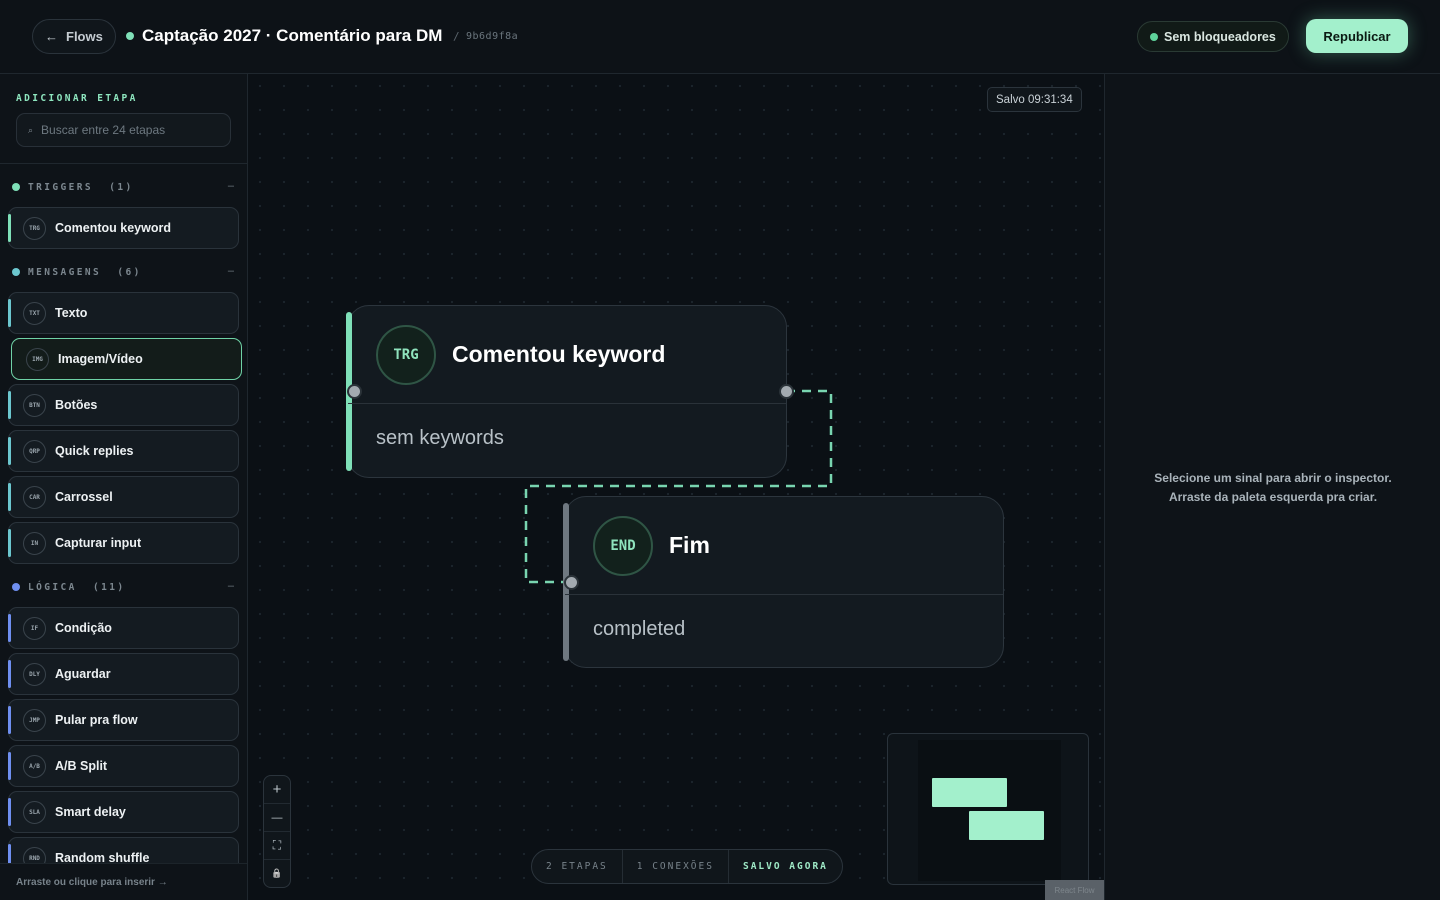  I want to click on palette-item-carrossel: CAR Carrossel, so click(123, 497).